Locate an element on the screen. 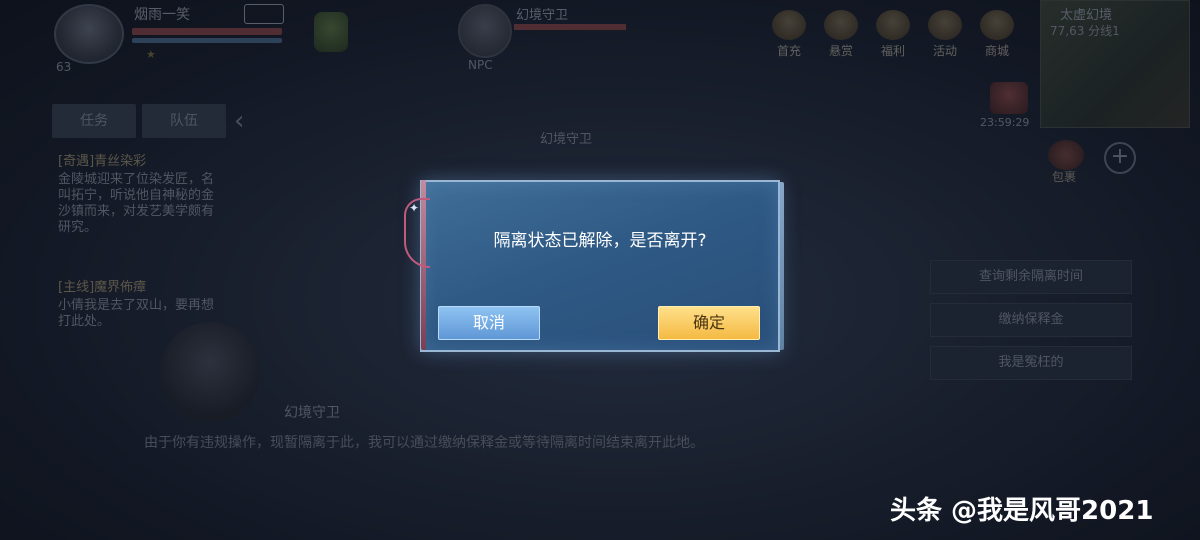 The image size is (1200, 540). dialog-message: 隔离状态已解除，是否离开? is located at coordinates (600, 241).